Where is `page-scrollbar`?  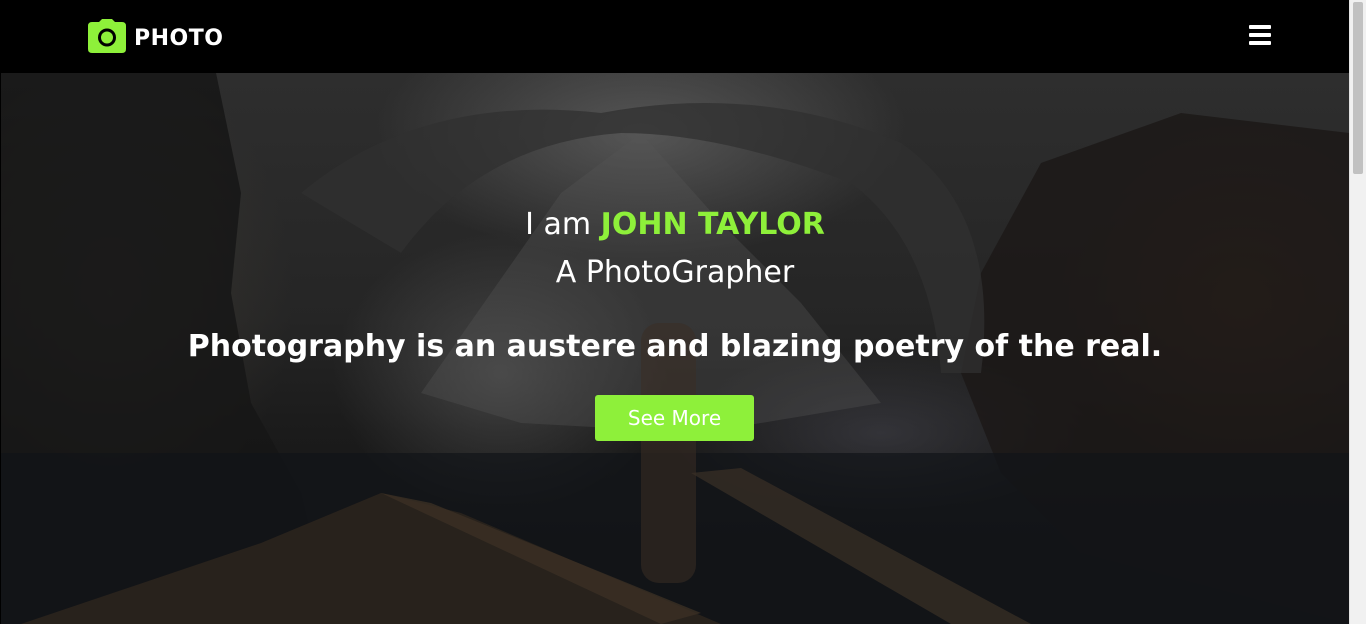
page-scrollbar is located at coordinates (1357, 312).